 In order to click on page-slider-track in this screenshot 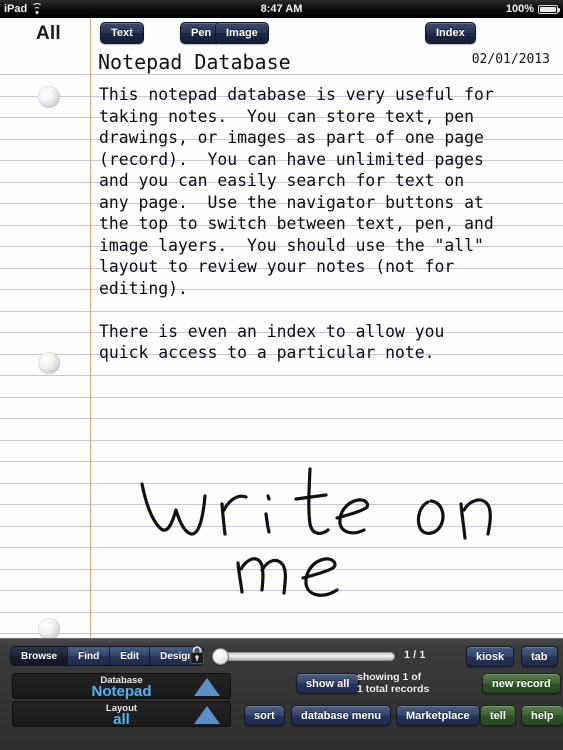, I will do `click(303, 656)`.